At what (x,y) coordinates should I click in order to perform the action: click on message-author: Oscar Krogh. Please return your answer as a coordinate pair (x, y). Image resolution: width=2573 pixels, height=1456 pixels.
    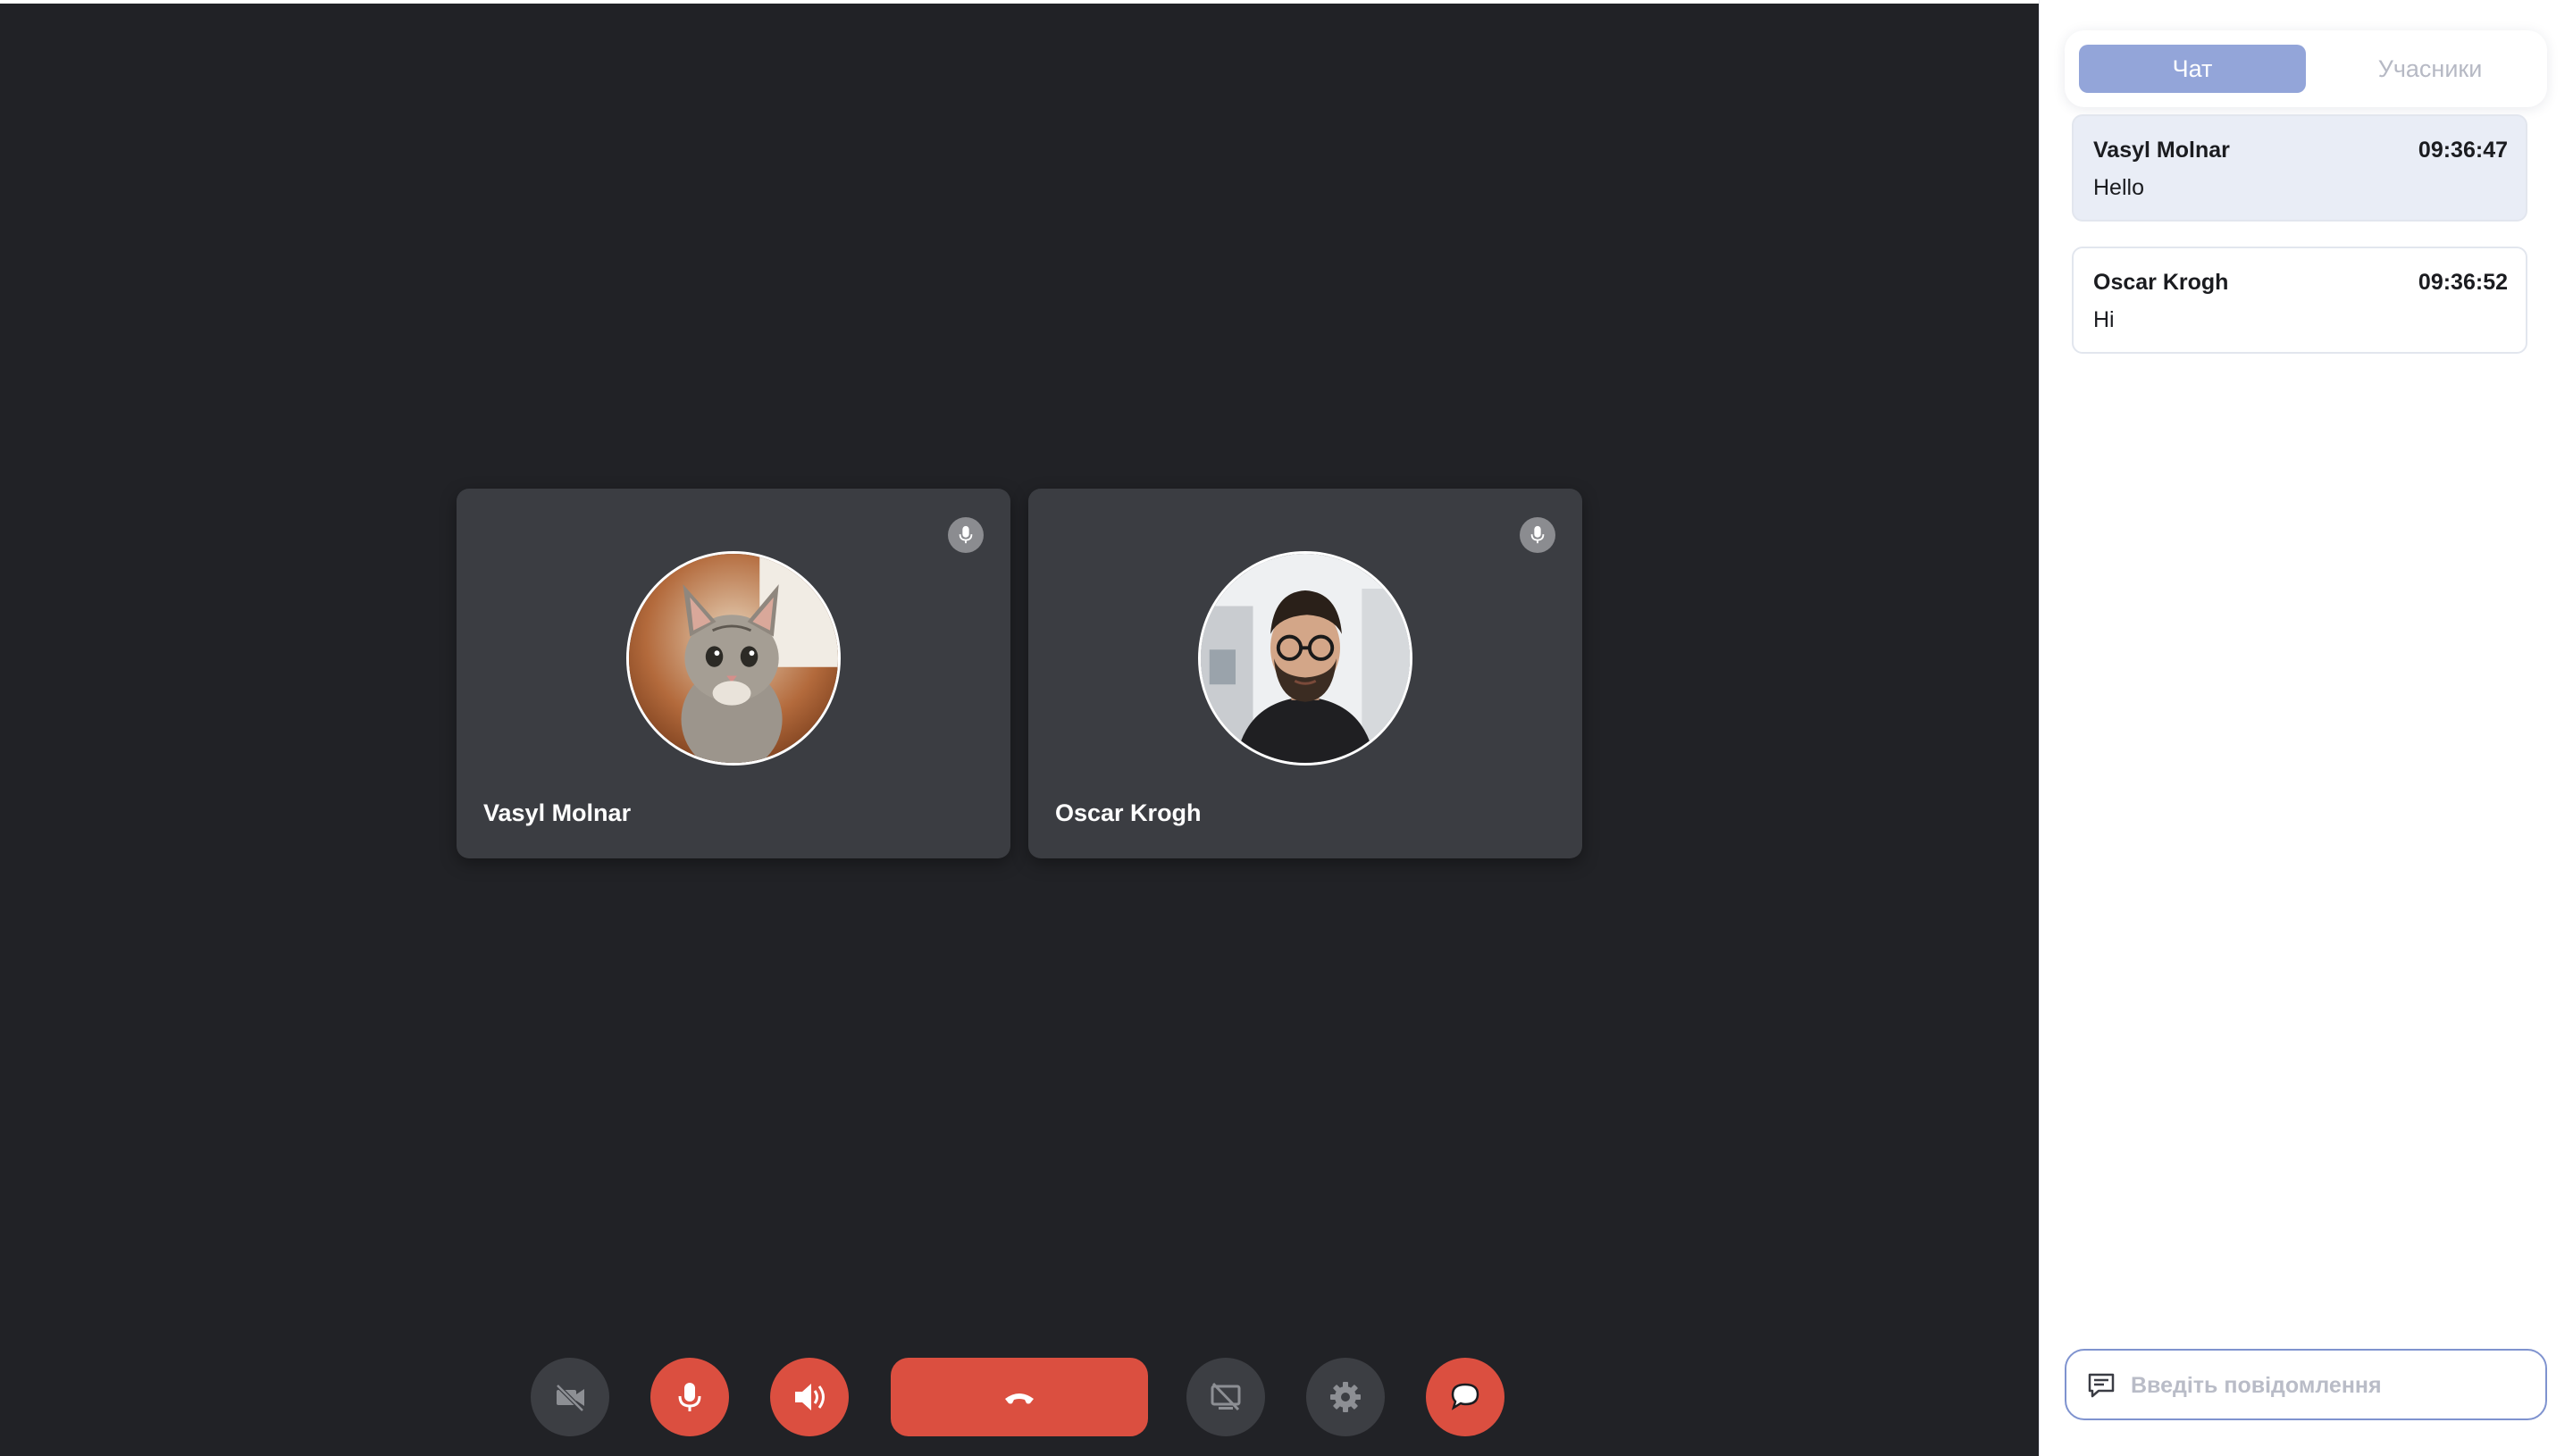
    Looking at the image, I should click on (2161, 282).